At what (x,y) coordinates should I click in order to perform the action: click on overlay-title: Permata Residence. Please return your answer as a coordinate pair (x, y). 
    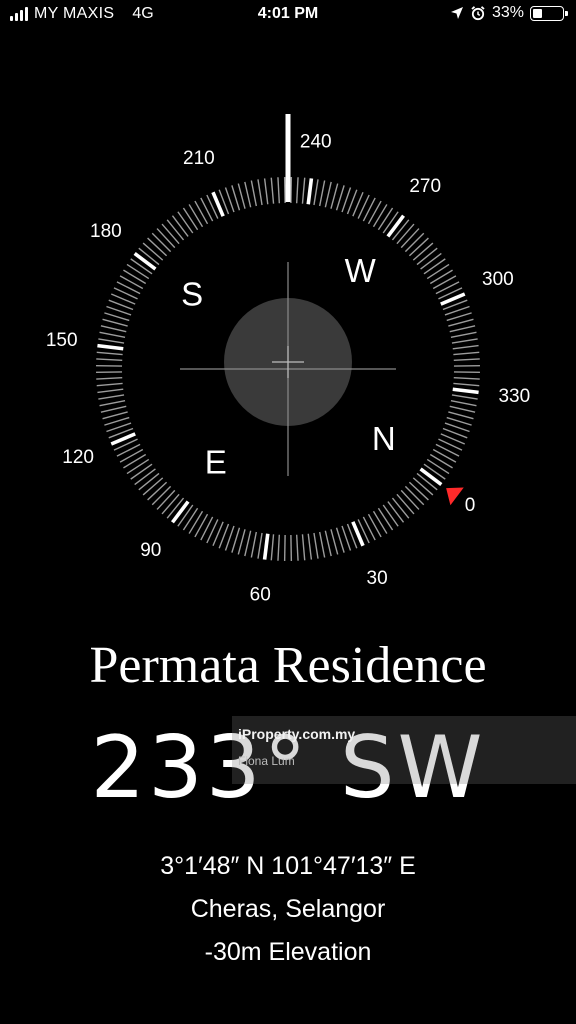
    Looking at the image, I should click on (288, 665).